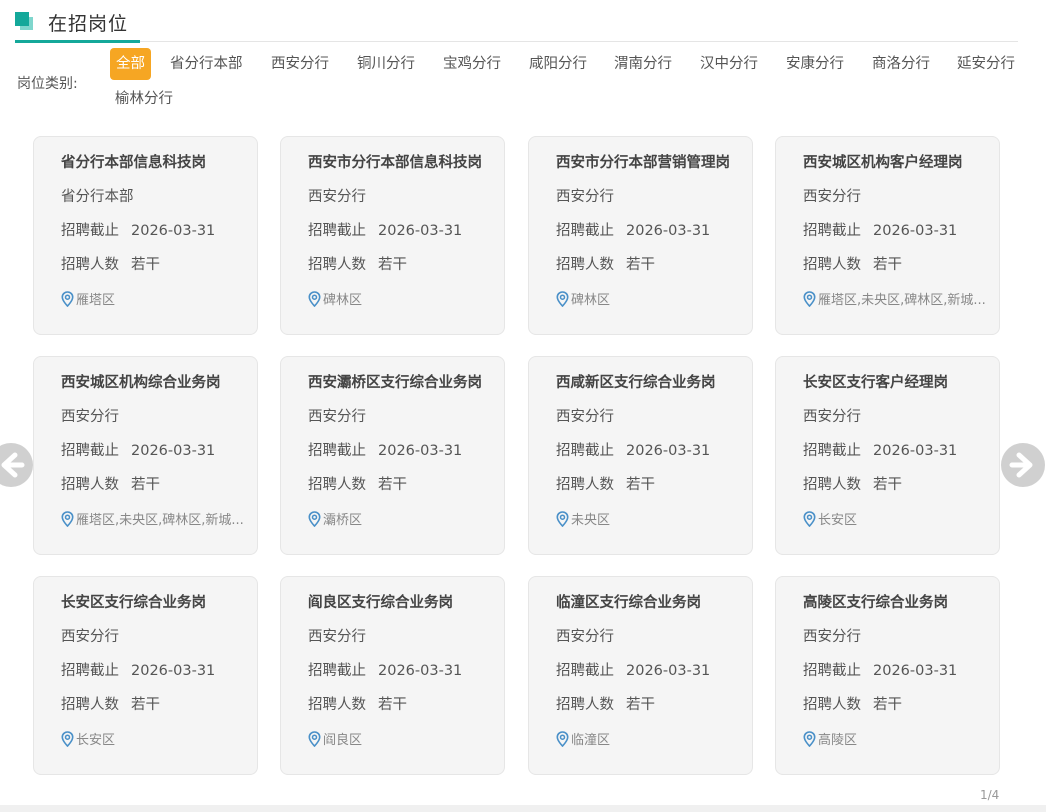 The height and width of the screenshot is (812, 1046). What do you see at coordinates (88, 24) in the screenshot?
I see `section-title: 在招岗位` at bounding box center [88, 24].